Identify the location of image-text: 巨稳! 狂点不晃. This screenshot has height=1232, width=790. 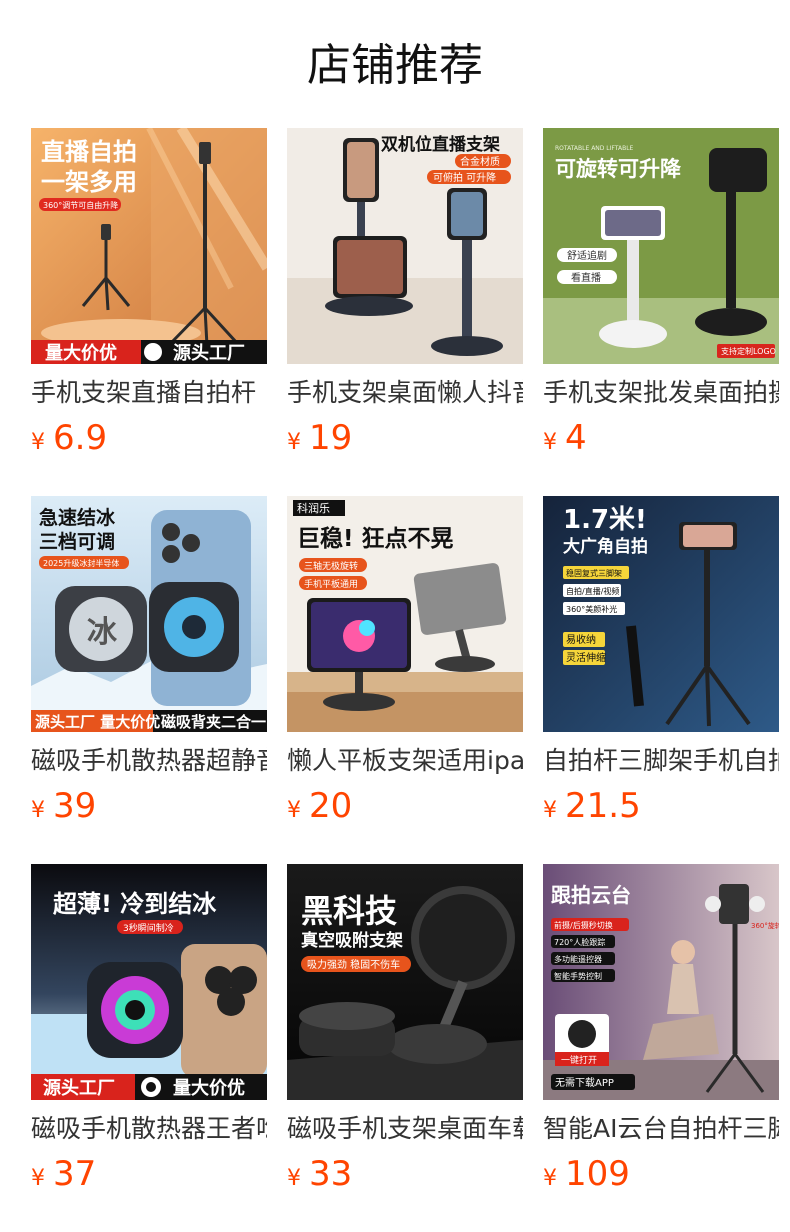
(375, 538).